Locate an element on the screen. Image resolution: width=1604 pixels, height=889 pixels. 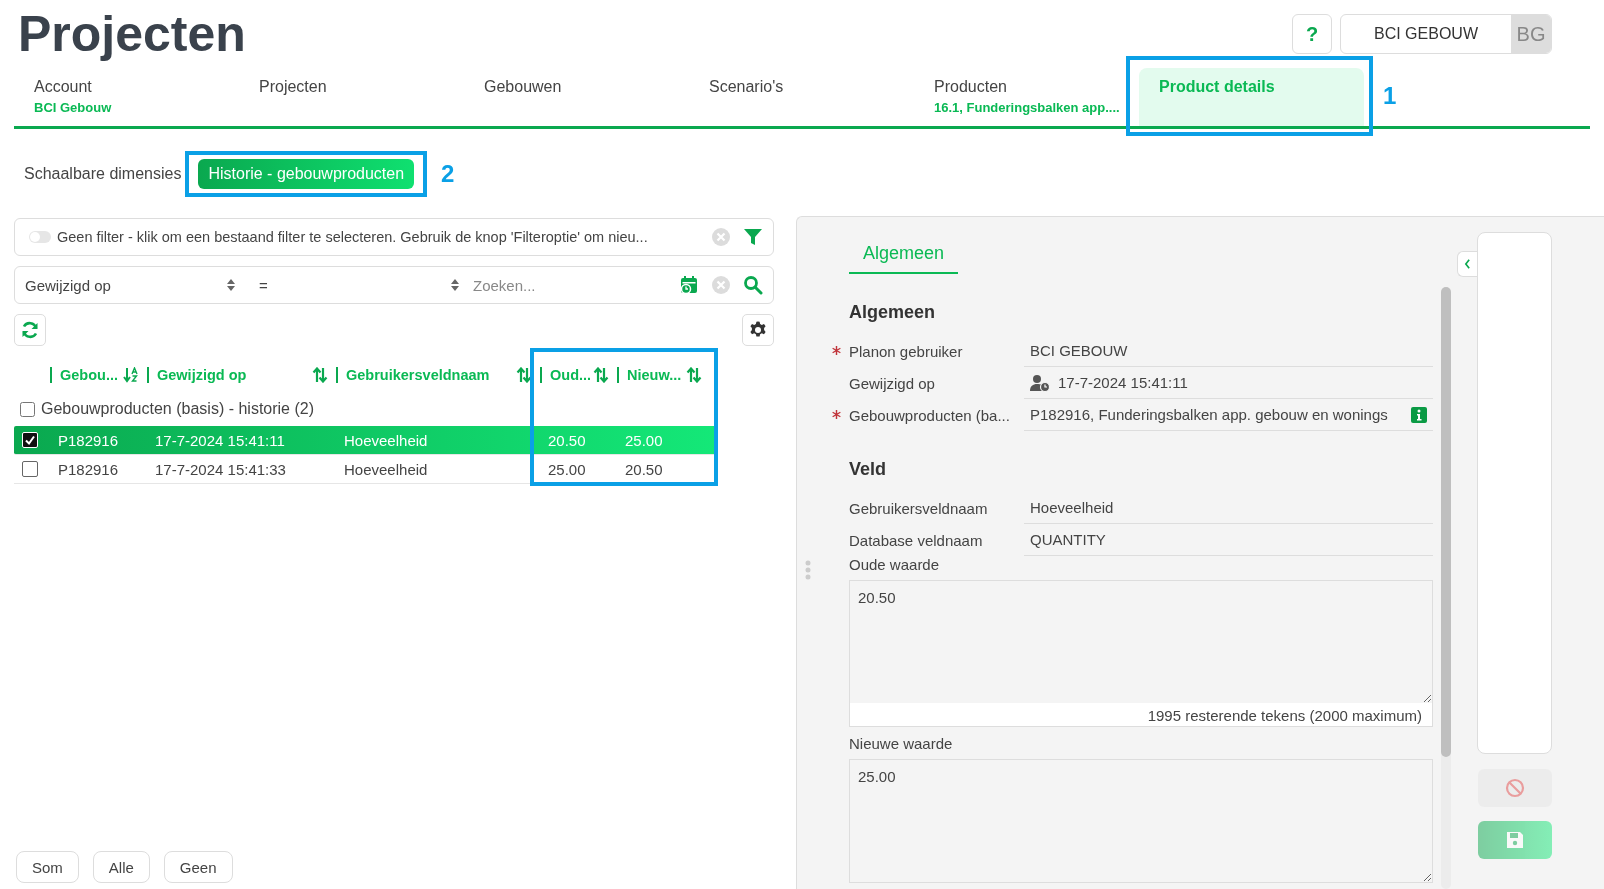
page-title: Projecten is located at coordinates (132, 34).